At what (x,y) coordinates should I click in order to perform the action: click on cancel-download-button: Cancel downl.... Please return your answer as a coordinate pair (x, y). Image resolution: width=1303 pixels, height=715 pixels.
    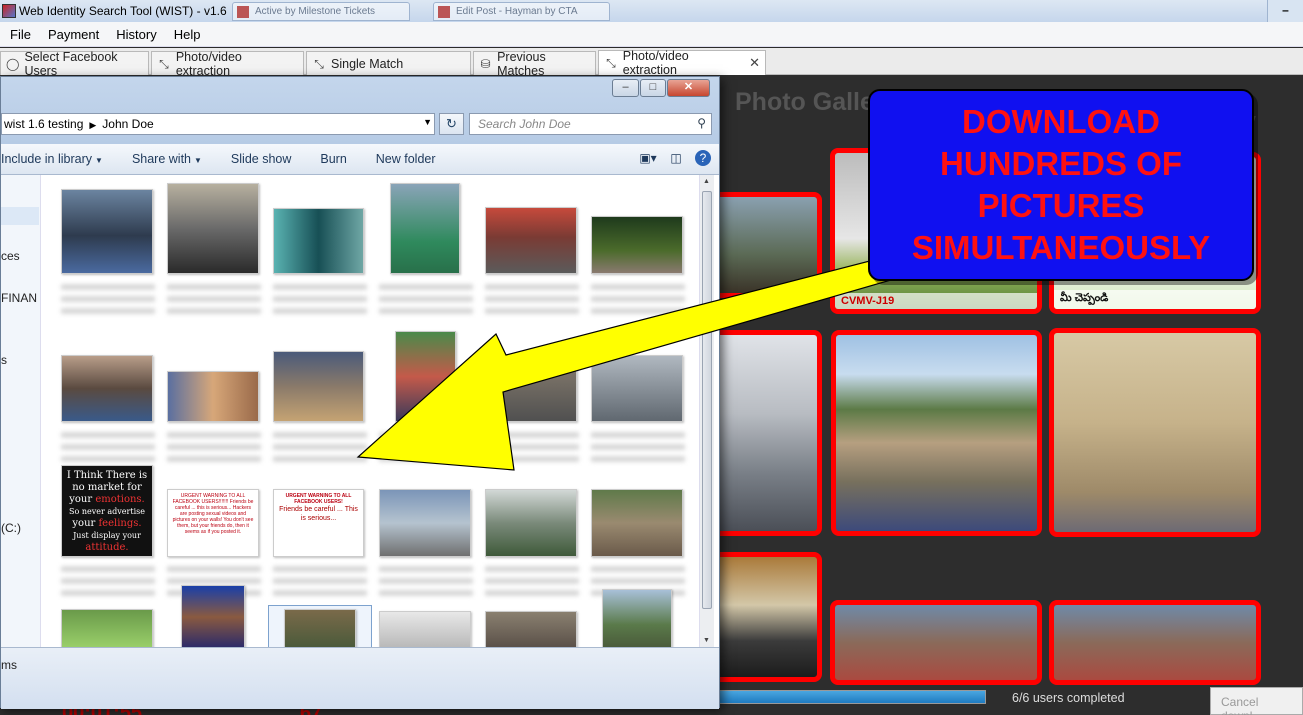
    Looking at the image, I should click on (1256, 701).